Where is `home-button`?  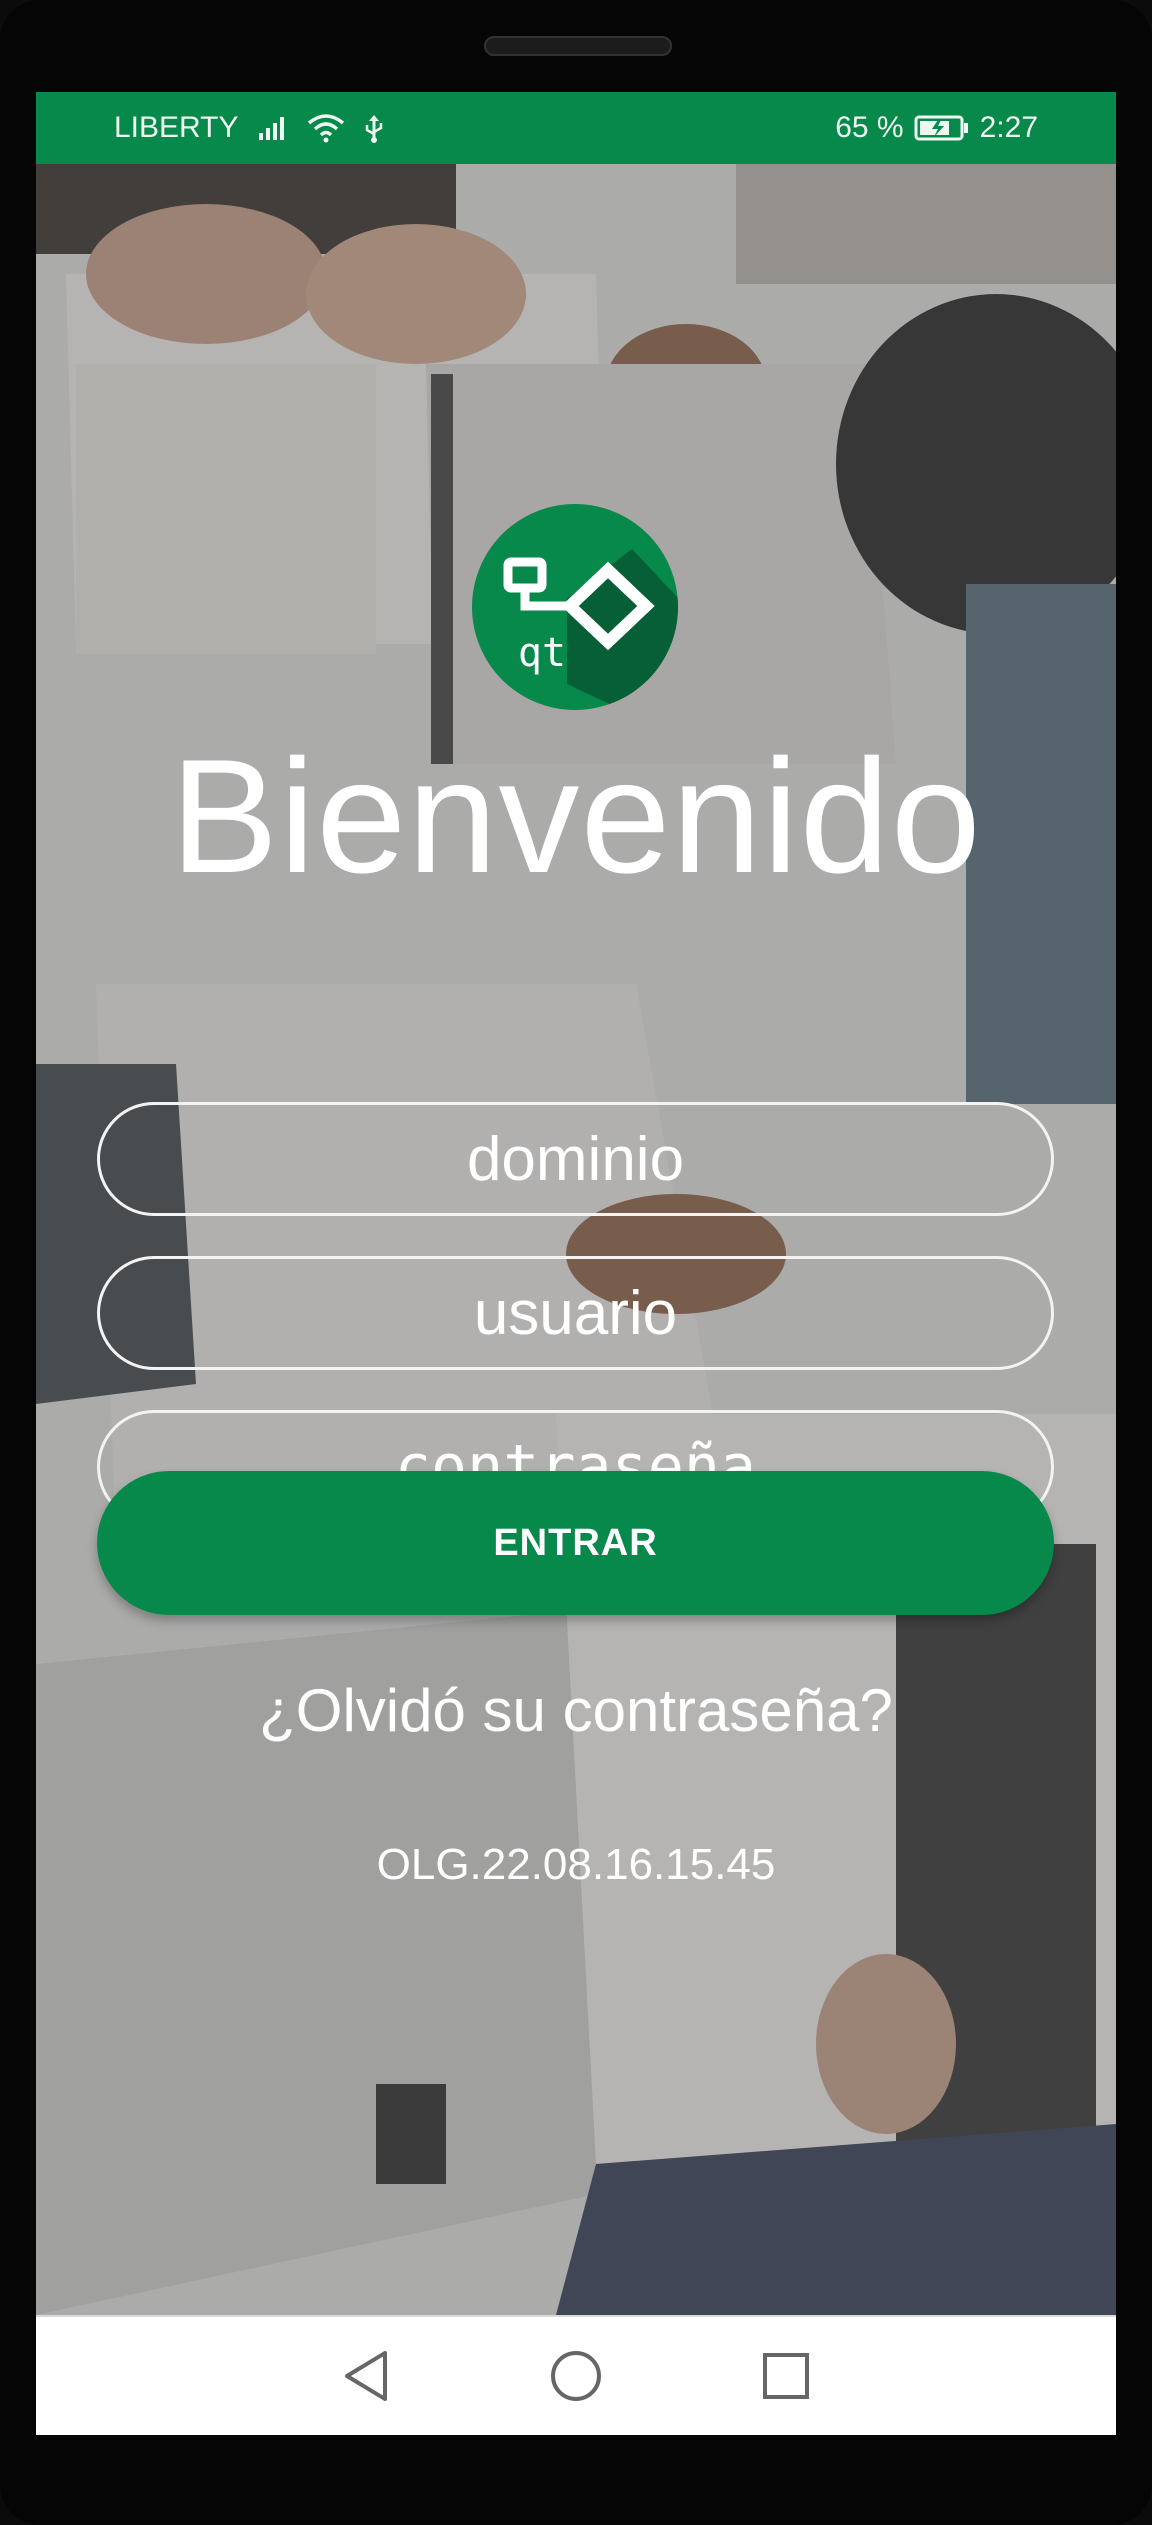 home-button is located at coordinates (576, 2376).